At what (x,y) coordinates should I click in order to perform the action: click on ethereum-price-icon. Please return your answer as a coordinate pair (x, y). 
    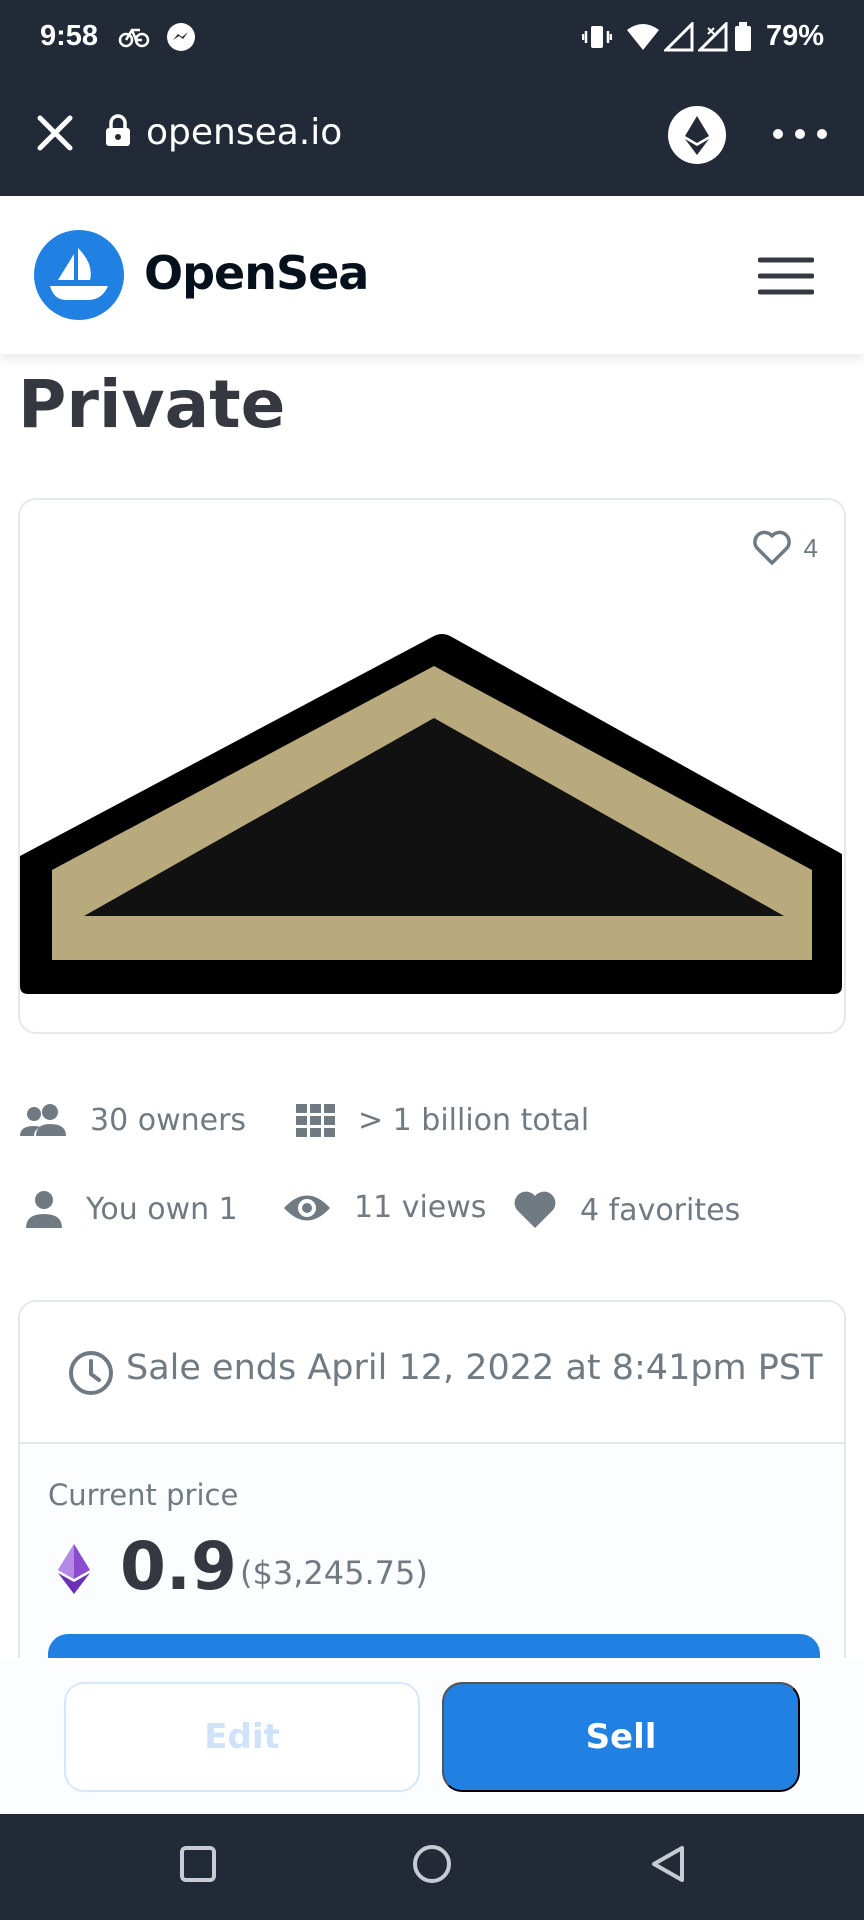
    Looking at the image, I should click on (74, 1571).